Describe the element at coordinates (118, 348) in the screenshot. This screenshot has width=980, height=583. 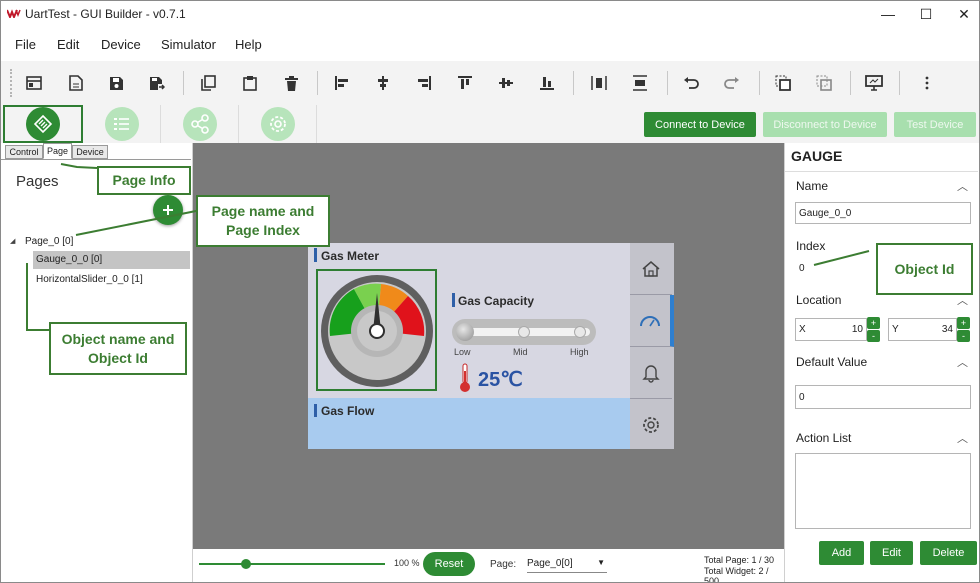
I see `callout-object-name: Object name and Object Id` at that location.